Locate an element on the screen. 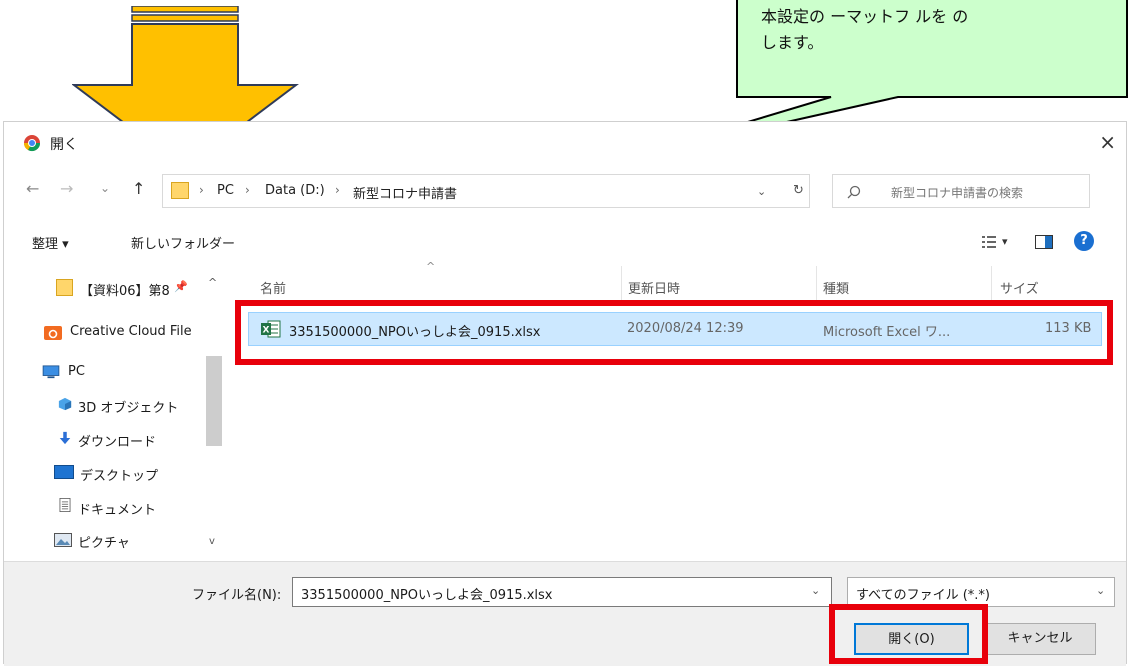 The image size is (1135, 666). filename-dropdown-icon: ⌄ is located at coordinates (815, 590).